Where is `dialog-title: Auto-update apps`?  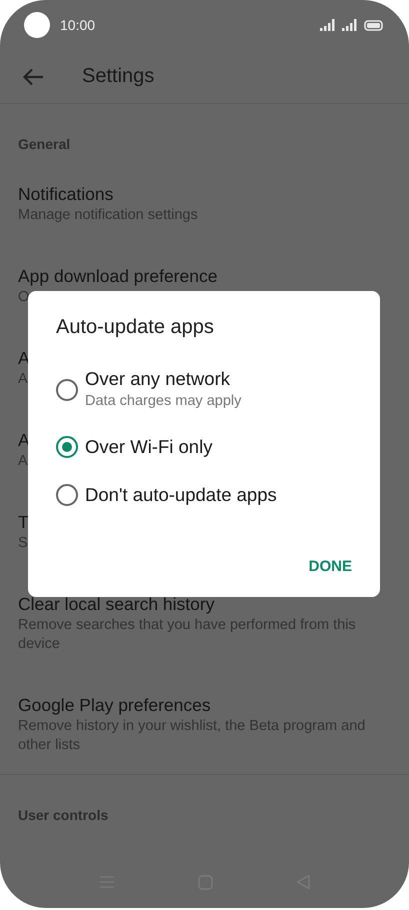
dialog-title: Auto-update apps is located at coordinates (135, 327).